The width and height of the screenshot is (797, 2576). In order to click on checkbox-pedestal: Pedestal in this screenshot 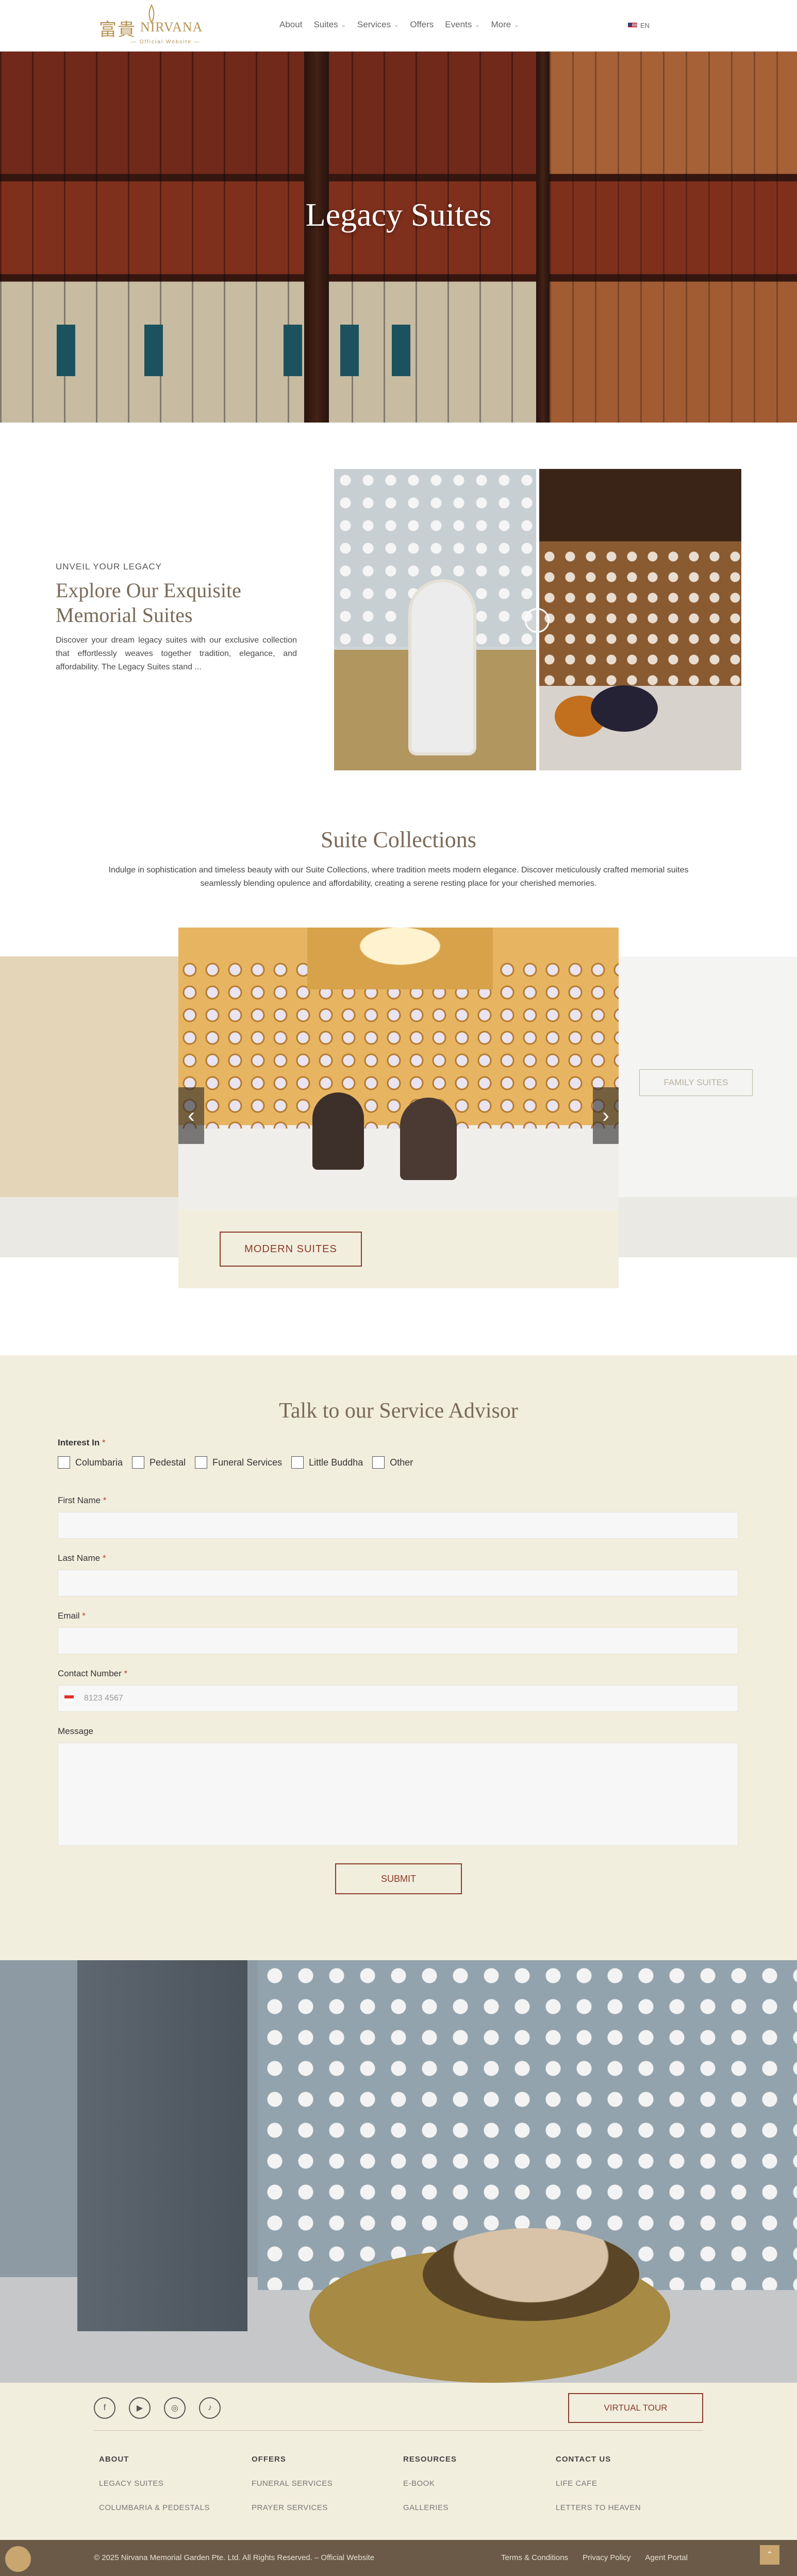, I will do `click(159, 1462)`.